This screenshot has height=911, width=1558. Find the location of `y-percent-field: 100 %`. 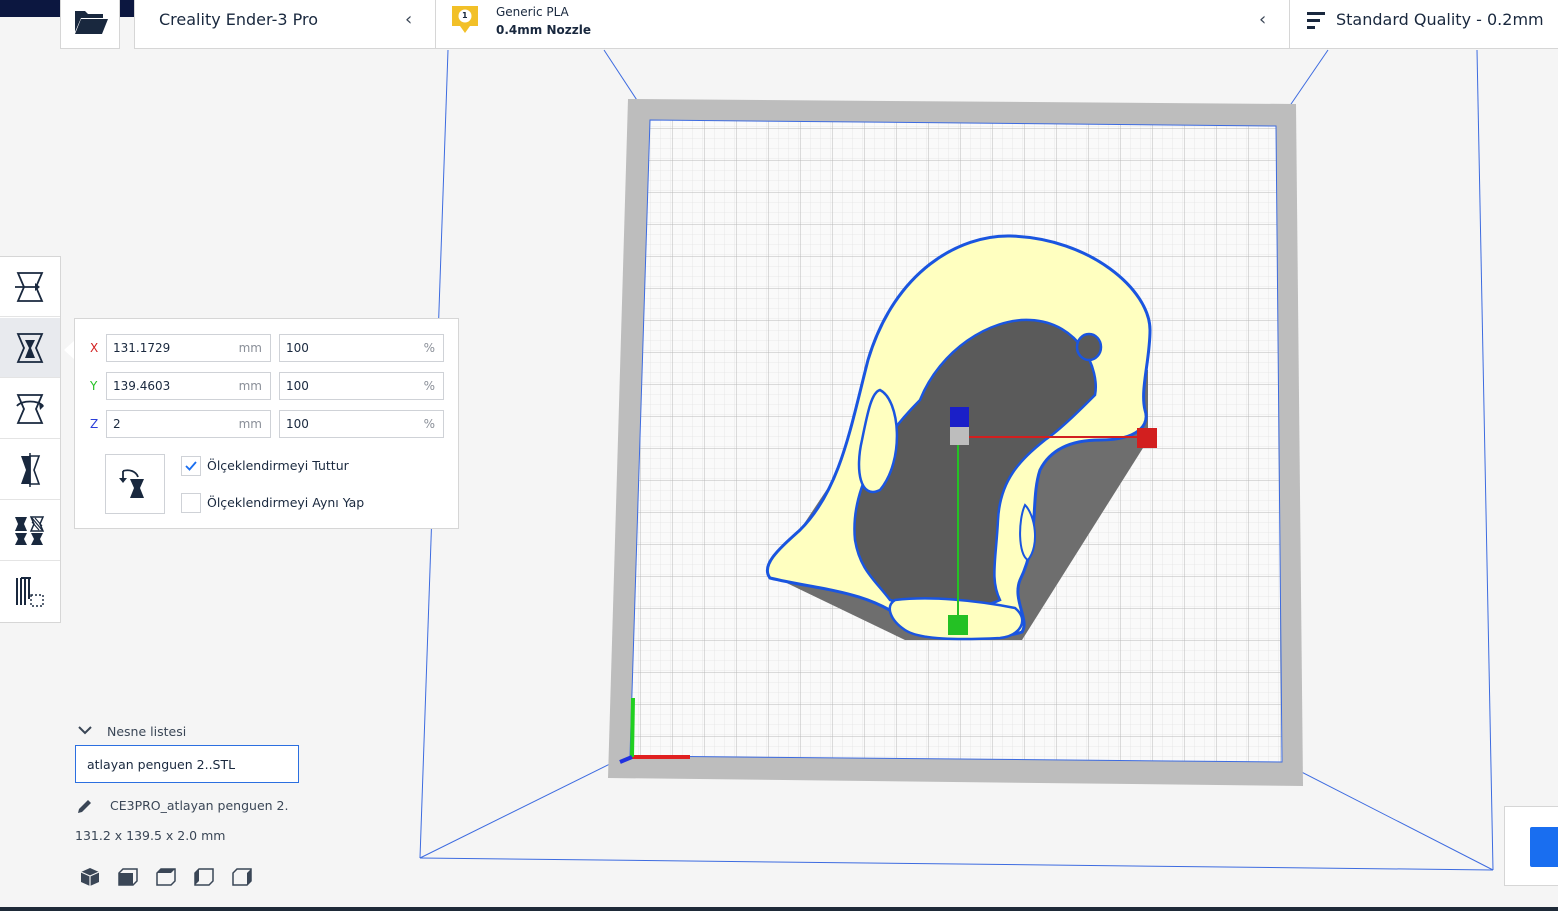

y-percent-field: 100 % is located at coordinates (361, 386).